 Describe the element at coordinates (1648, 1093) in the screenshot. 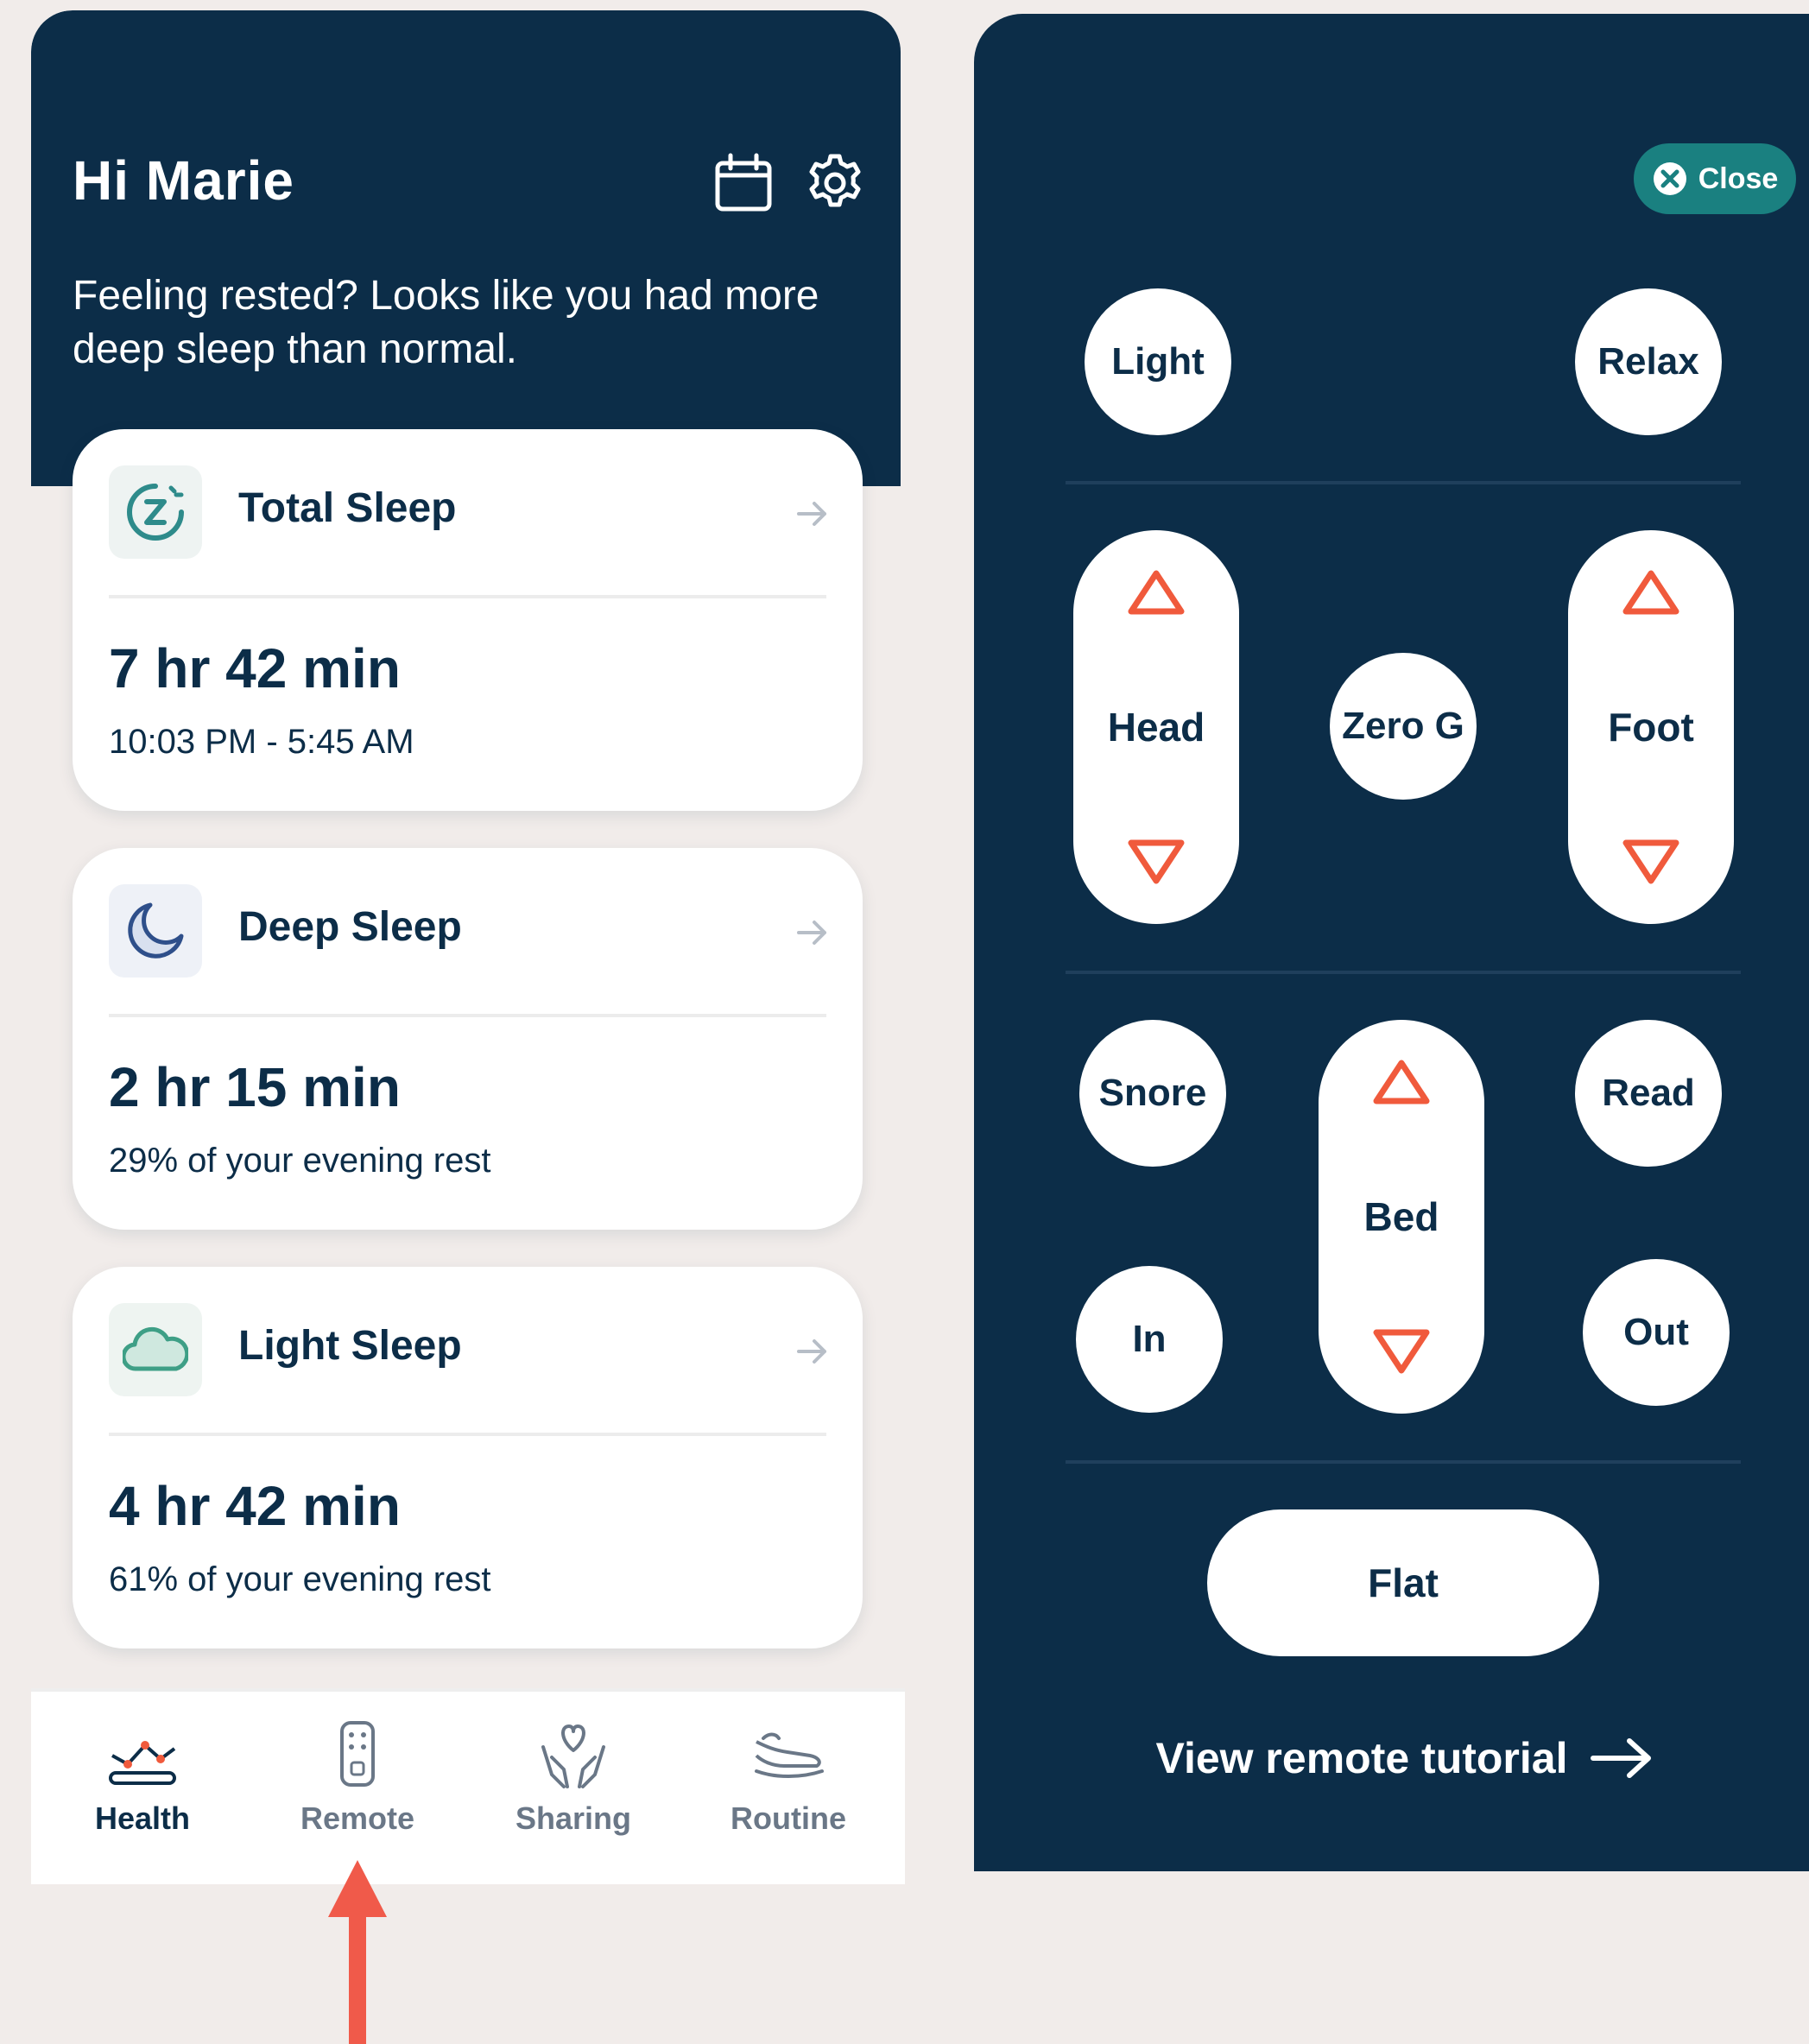

I see `read-button: Read` at that location.